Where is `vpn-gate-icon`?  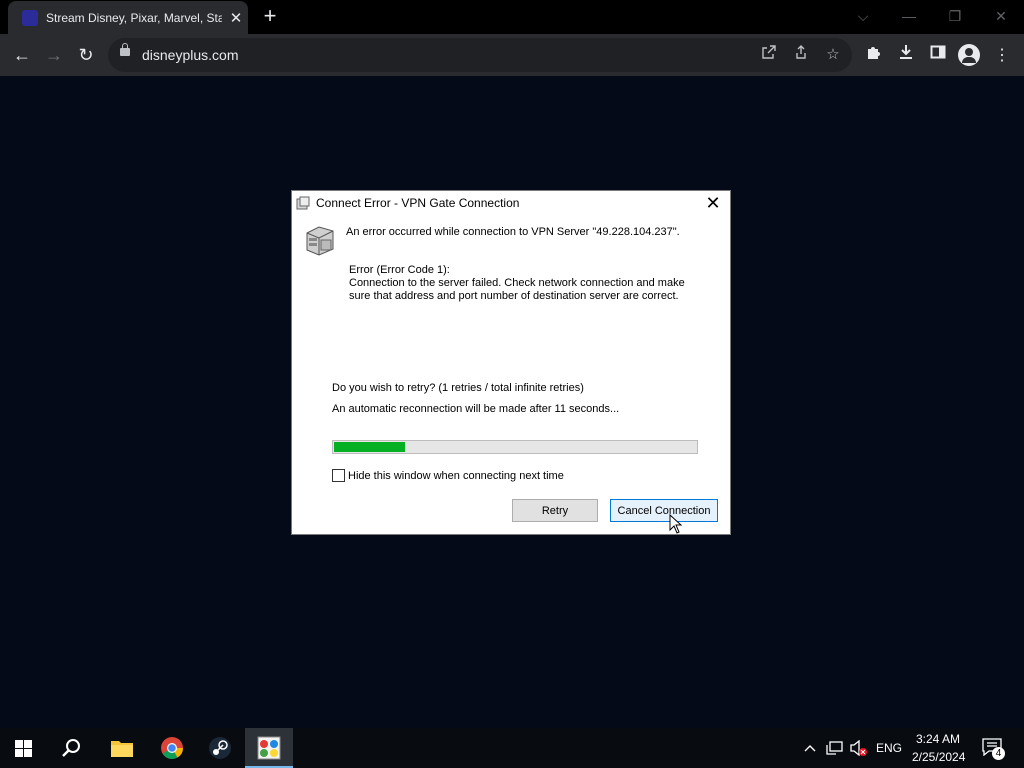
vpn-gate-icon is located at coordinates (269, 748).